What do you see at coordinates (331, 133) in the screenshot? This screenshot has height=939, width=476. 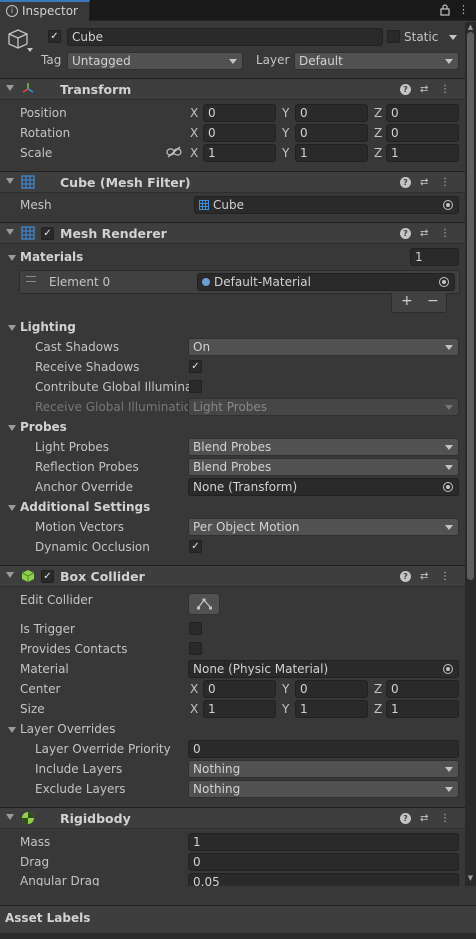 I see `rotation-y-field: 0` at bounding box center [331, 133].